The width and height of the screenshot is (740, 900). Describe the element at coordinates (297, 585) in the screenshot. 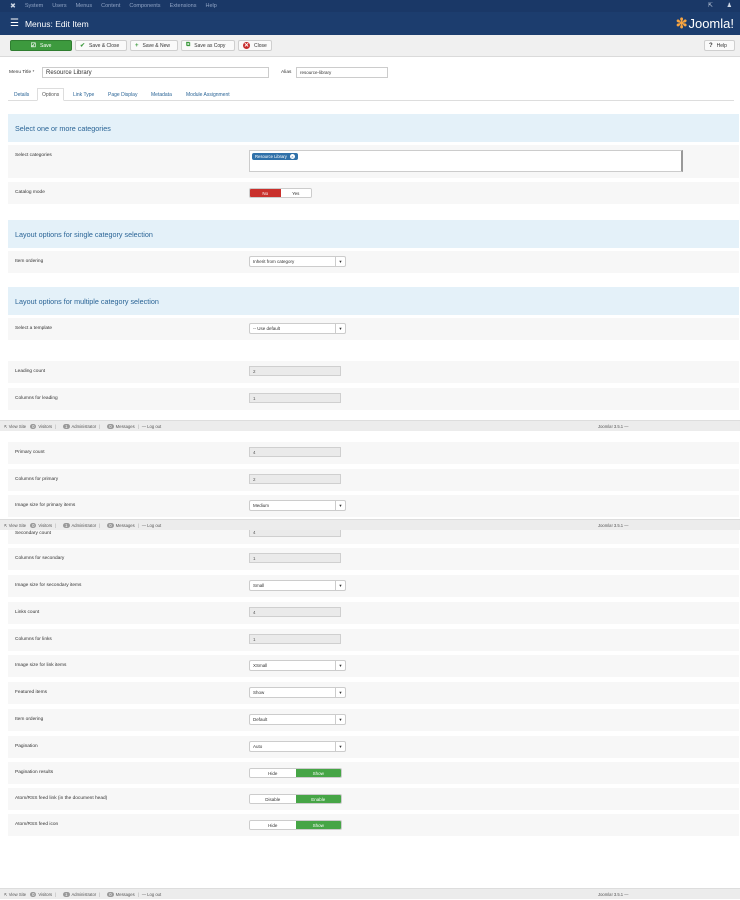

I see `image-size-secondary-select: Small ▼` at that location.